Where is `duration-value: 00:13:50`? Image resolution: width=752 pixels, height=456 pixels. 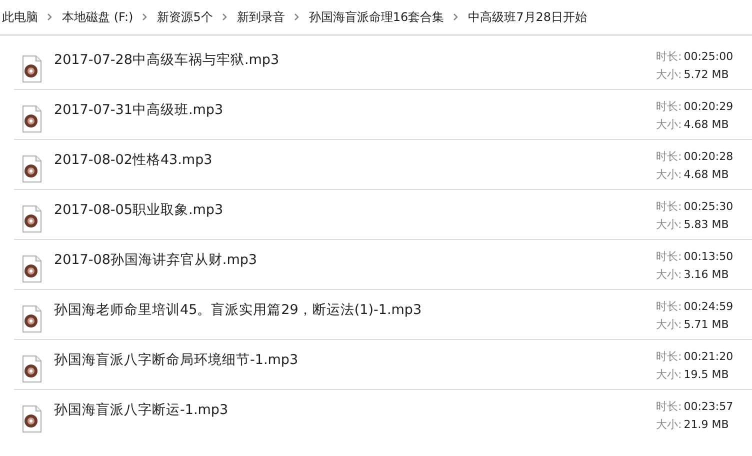
duration-value: 00:13:50 is located at coordinates (709, 256).